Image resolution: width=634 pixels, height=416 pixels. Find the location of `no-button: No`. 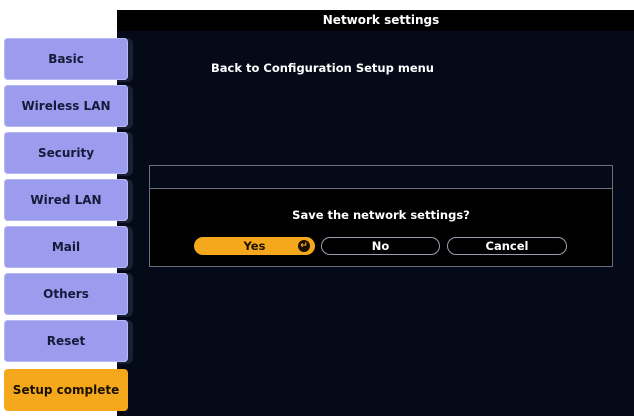

no-button: No is located at coordinates (380, 246).